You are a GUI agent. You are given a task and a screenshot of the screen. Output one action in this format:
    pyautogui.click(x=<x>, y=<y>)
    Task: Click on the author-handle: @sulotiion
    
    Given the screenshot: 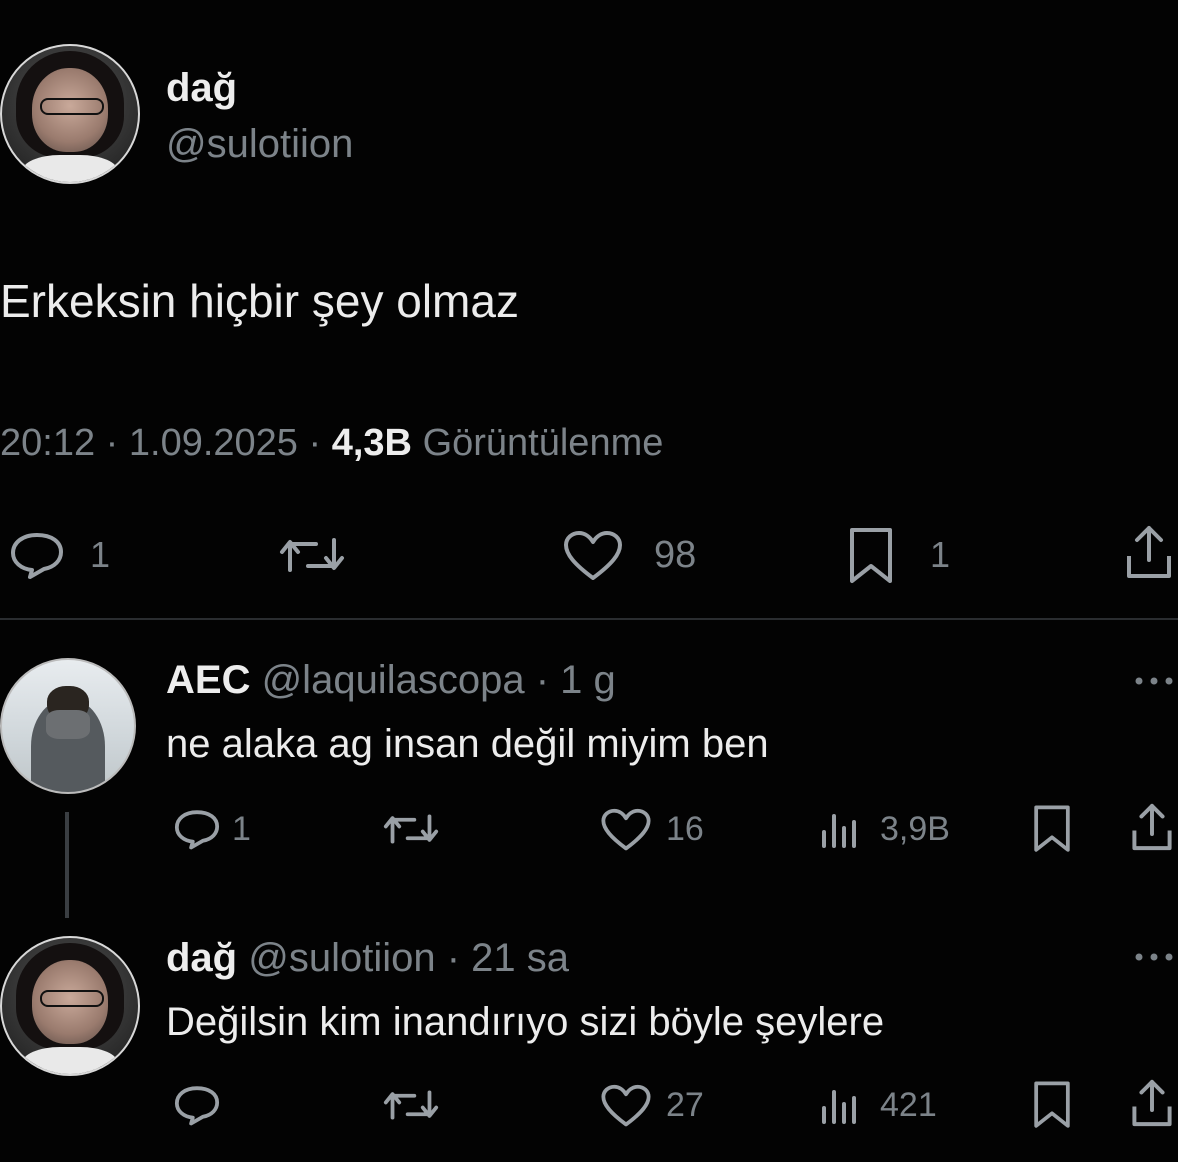 What is the action you would take?
    pyautogui.click(x=259, y=144)
    